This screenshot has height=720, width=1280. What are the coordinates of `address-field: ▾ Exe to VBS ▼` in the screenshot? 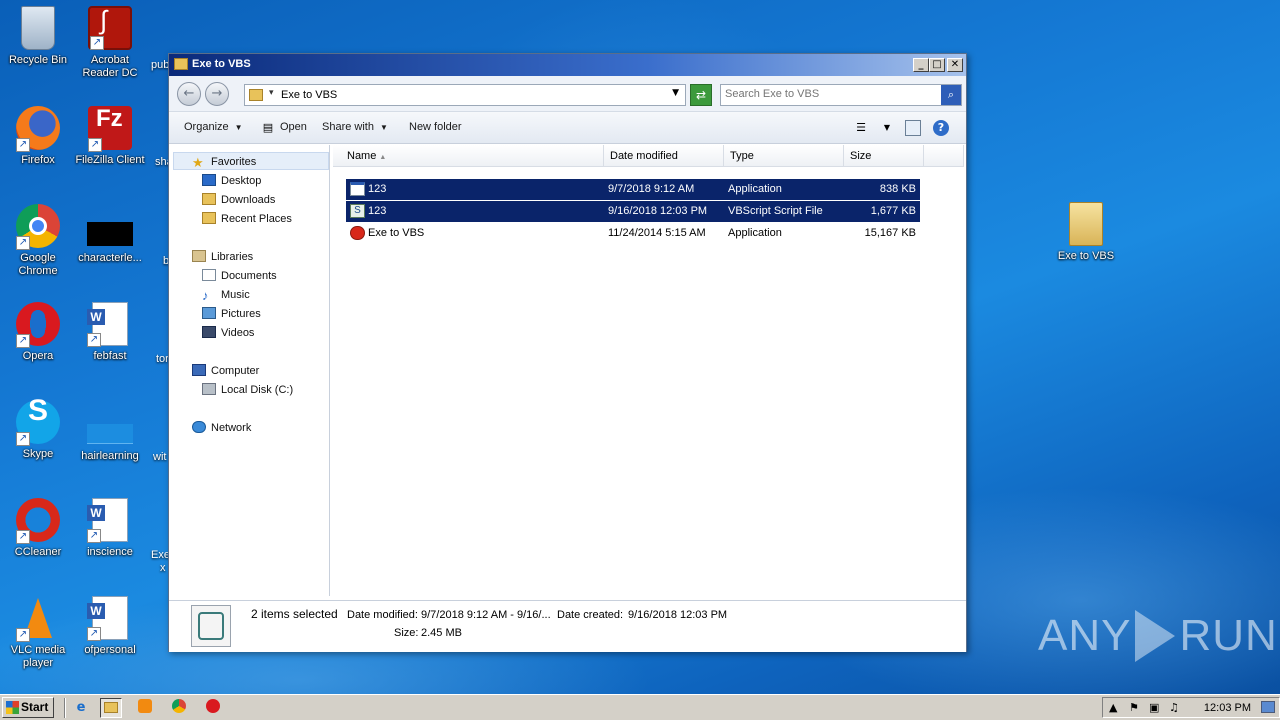 It's located at (465, 95).